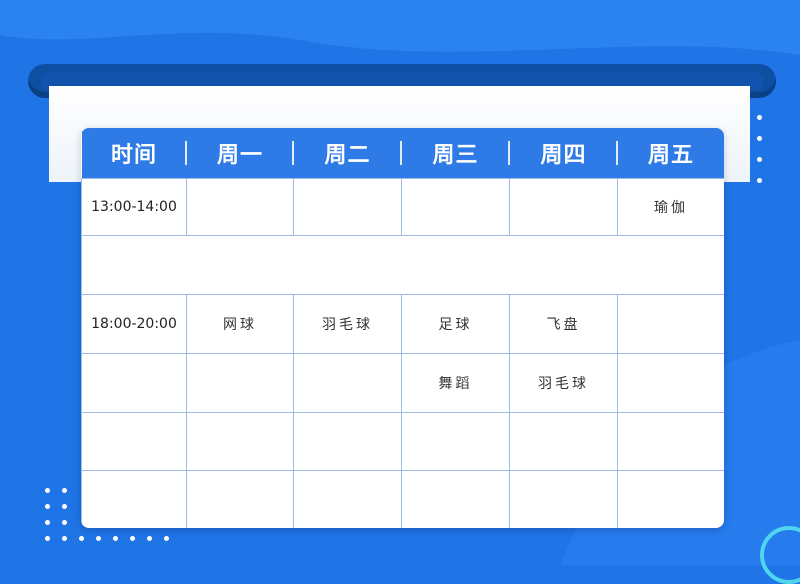 The height and width of the screenshot is (584, 800). I want to click on header-friday: 周五, so click(670, 155).